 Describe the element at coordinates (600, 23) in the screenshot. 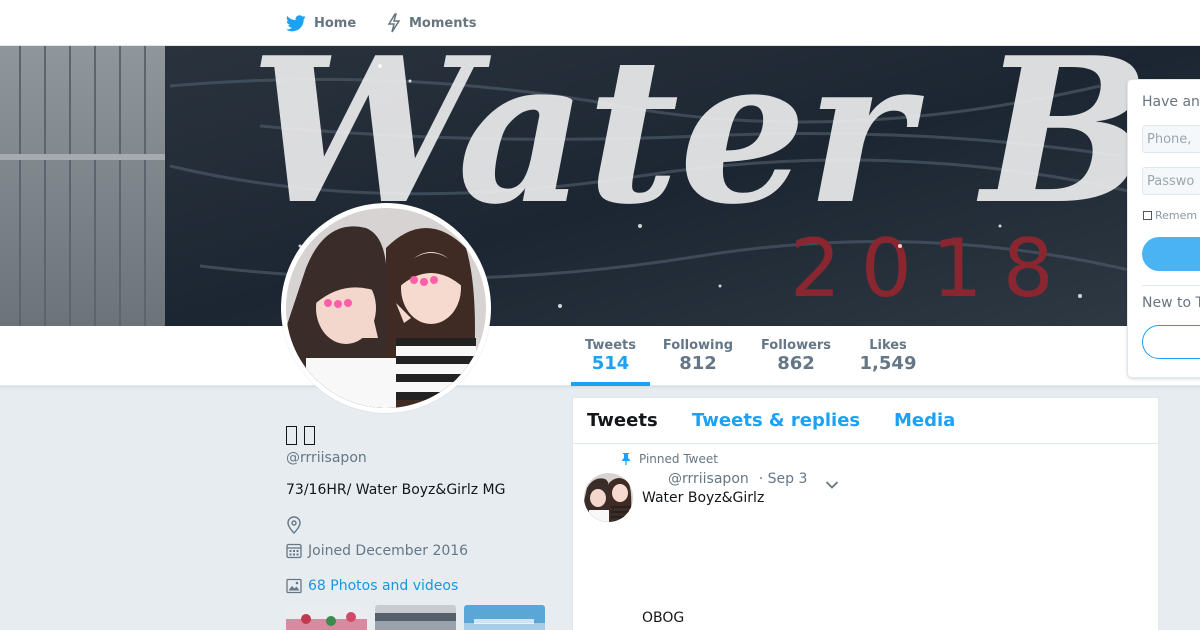

I see `top-nav: Home Moments` at that location.